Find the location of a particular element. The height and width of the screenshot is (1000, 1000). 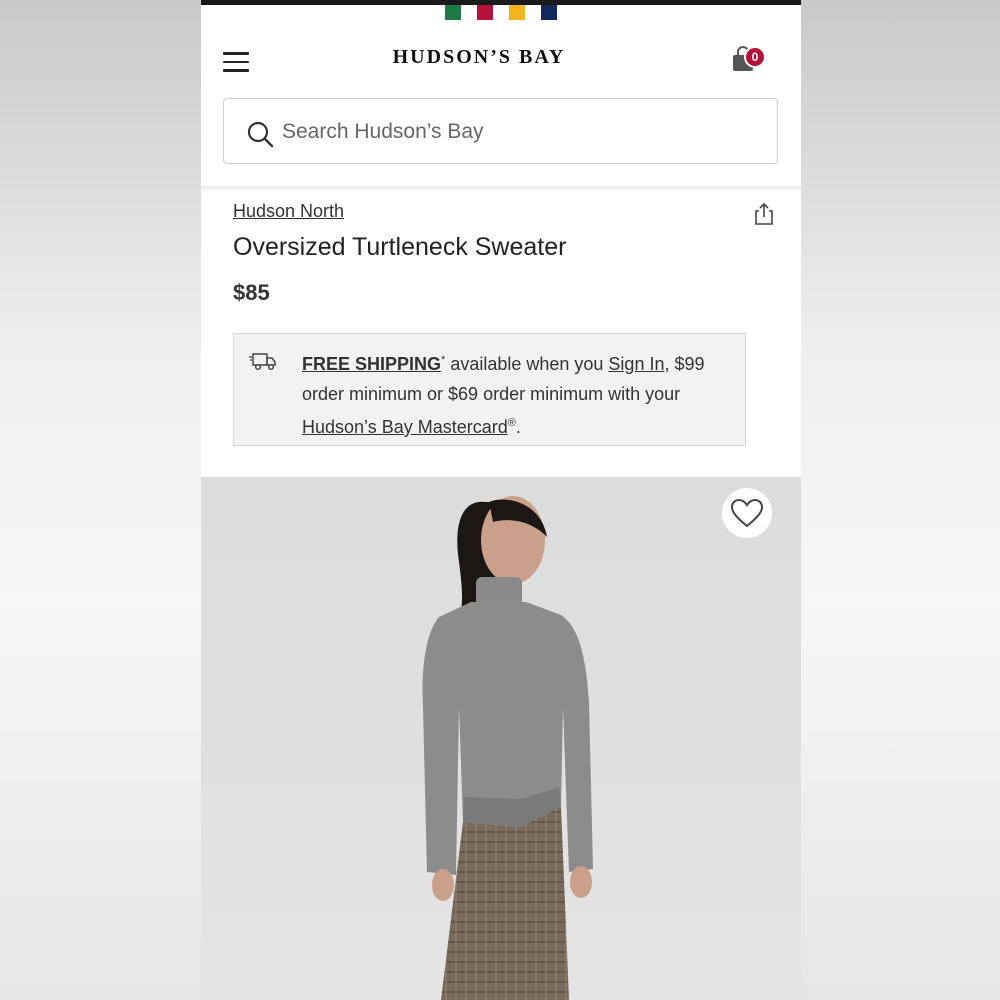

sign-in-link: Sign In is located at coordinates (636, 364).